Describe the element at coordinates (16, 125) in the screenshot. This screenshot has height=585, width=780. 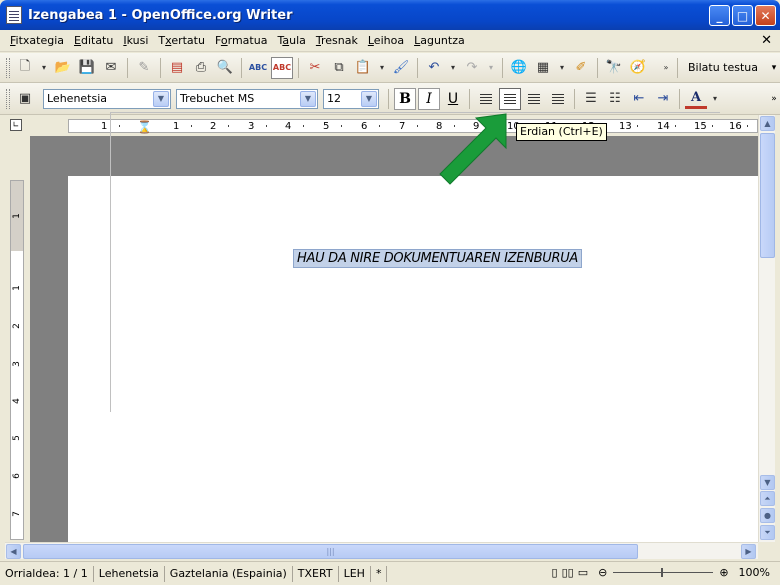
I see `tab-type-icon: ∟` at that location.